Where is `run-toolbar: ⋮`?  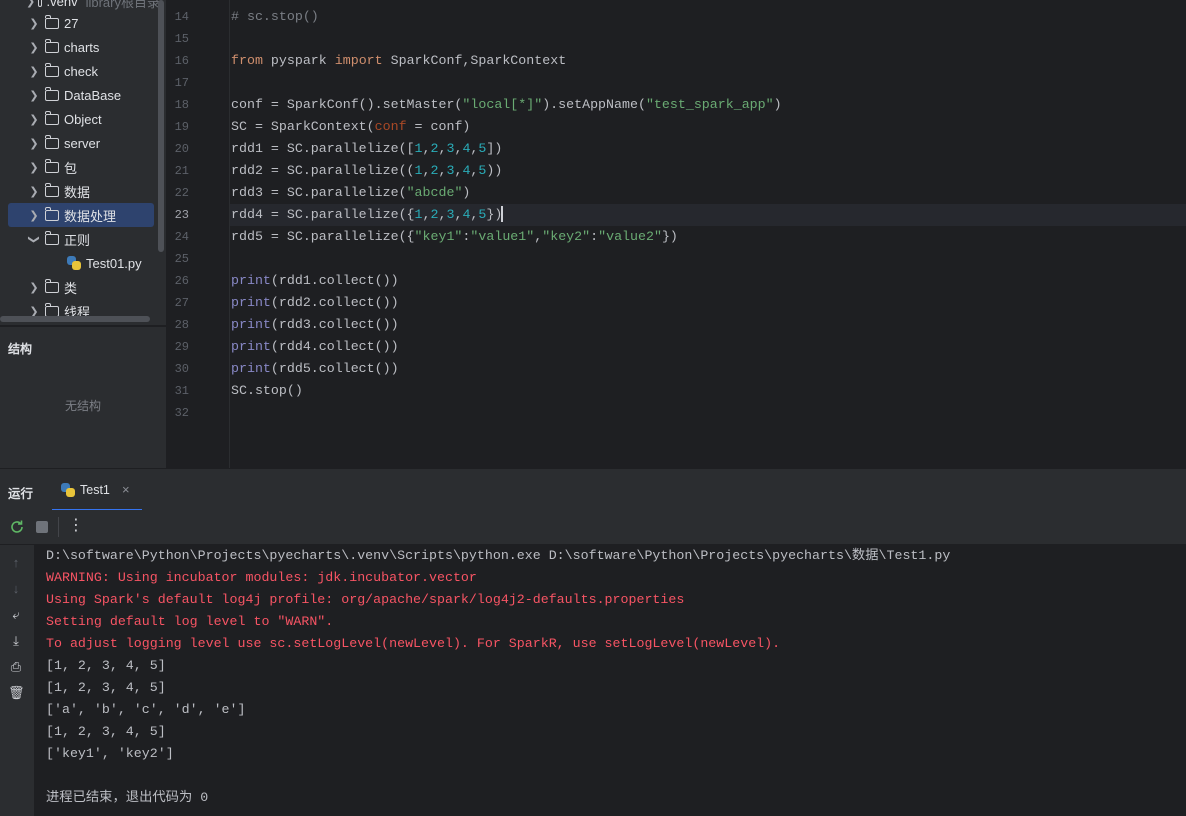 run-toolbar: ⋮ is located at coordinates (593, 527).